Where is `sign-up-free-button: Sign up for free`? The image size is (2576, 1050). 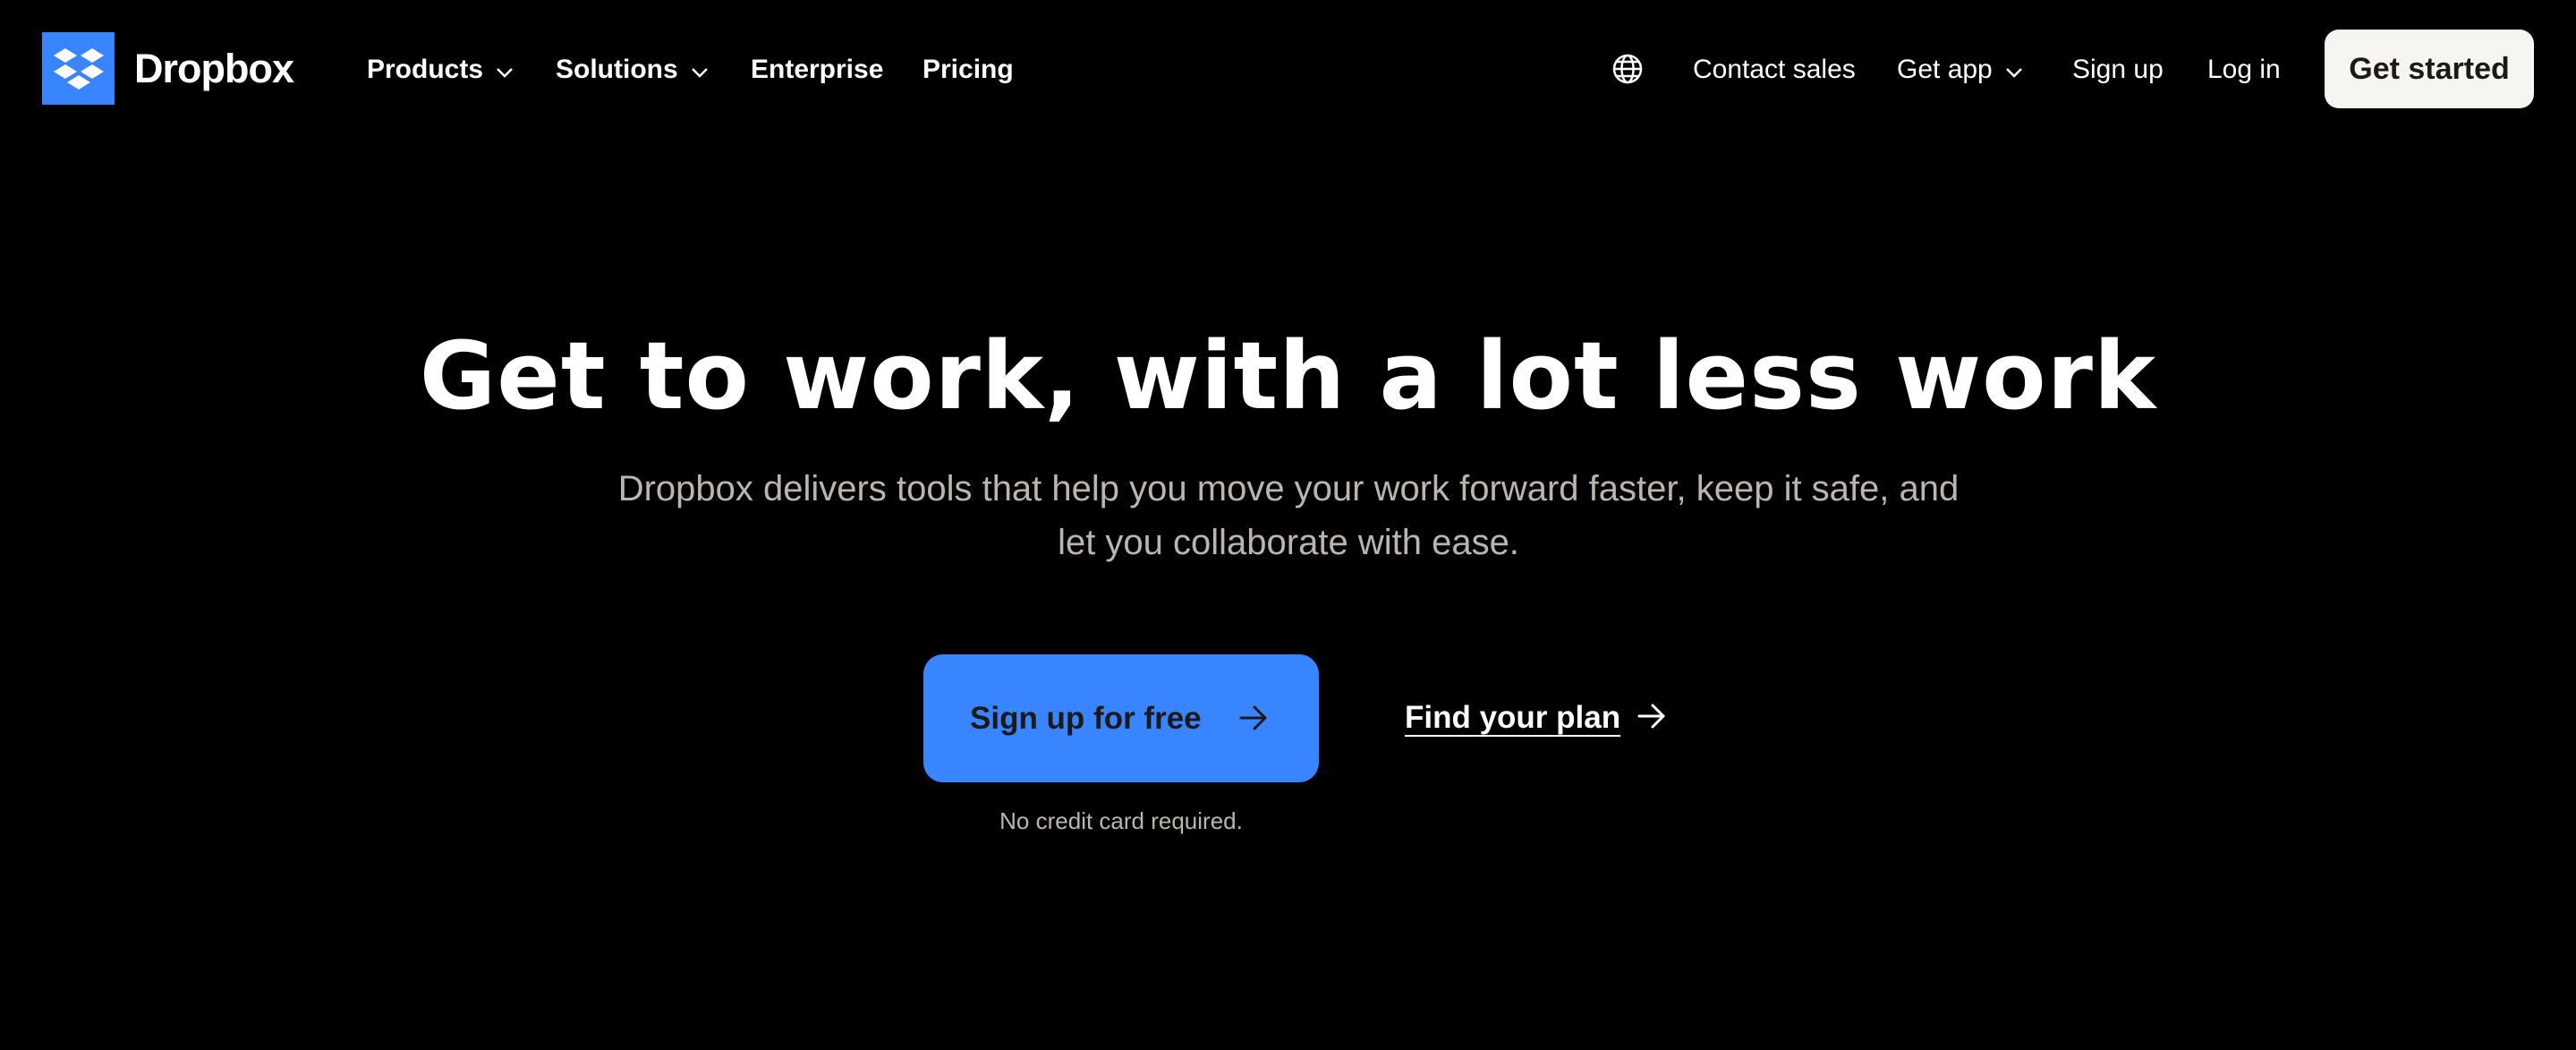 sign-up-free-button: Sign up for free is located at coordinates (1121, 718).